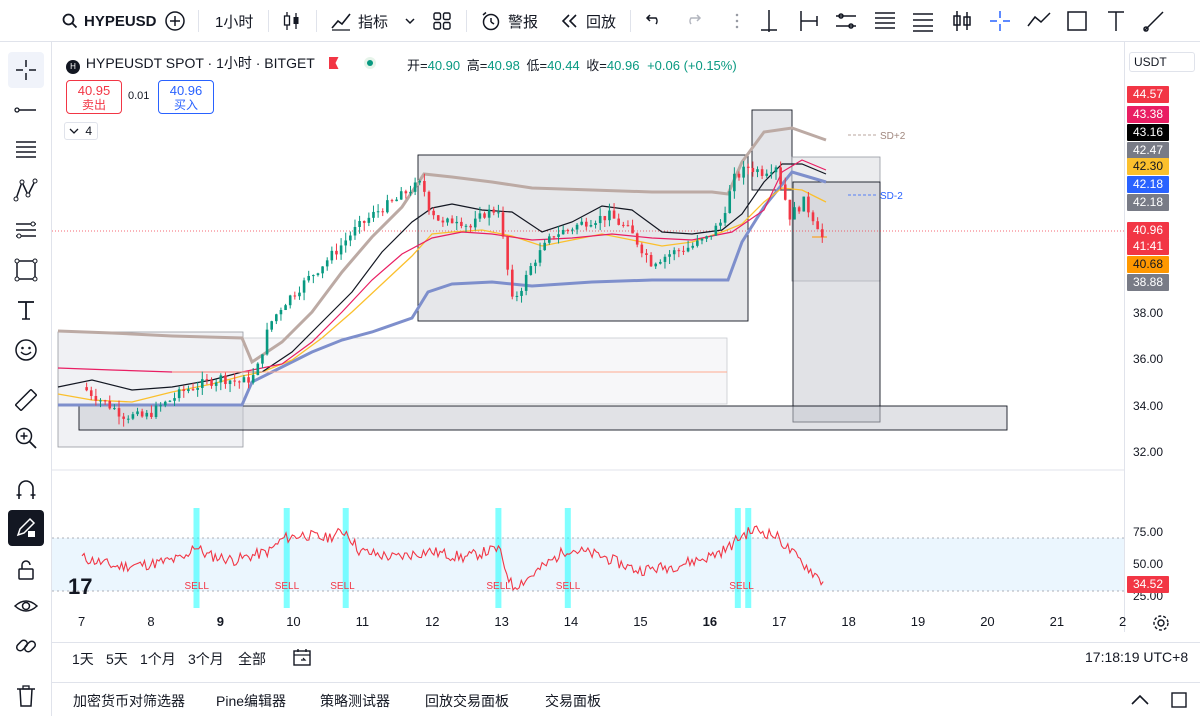 The height and width of the screenshot is (716, 1200). I want to click on chart-legend: H HYPEUSDT SPOT · 1小时 · BITGET, so click(221, 63).